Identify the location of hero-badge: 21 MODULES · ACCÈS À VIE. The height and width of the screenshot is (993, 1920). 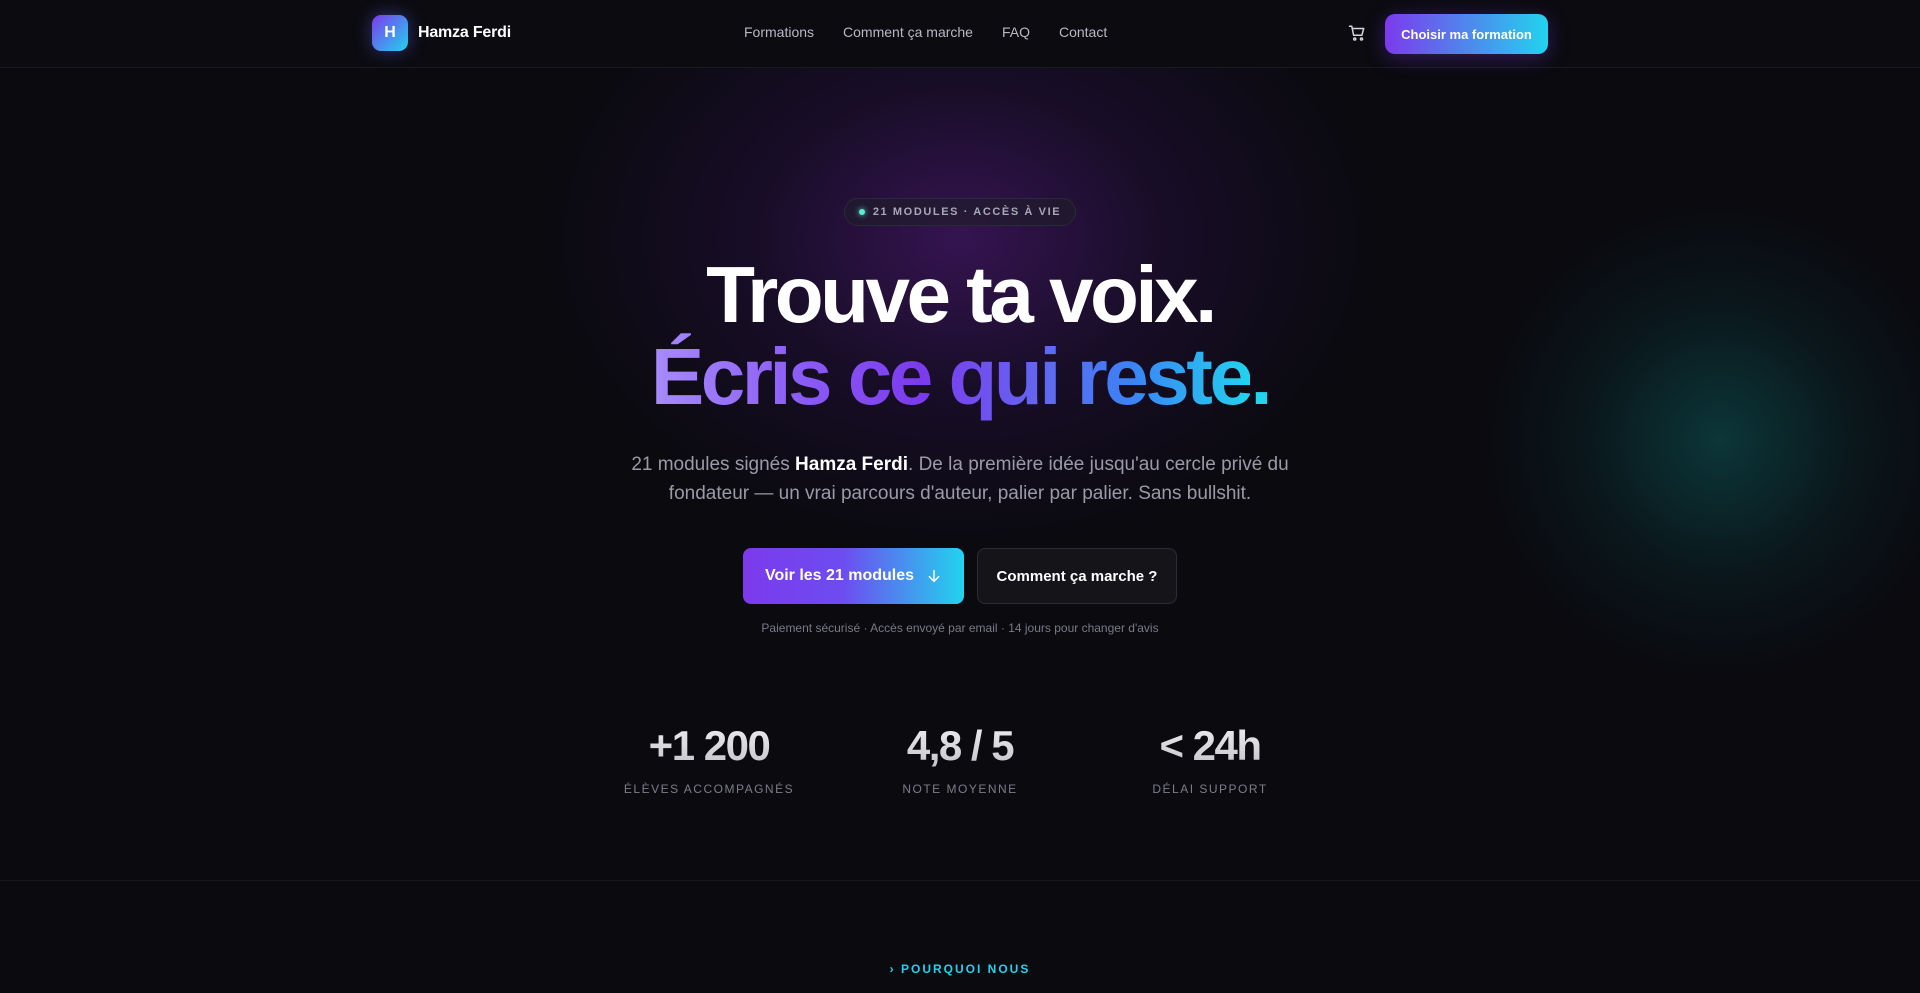
(960, 212).